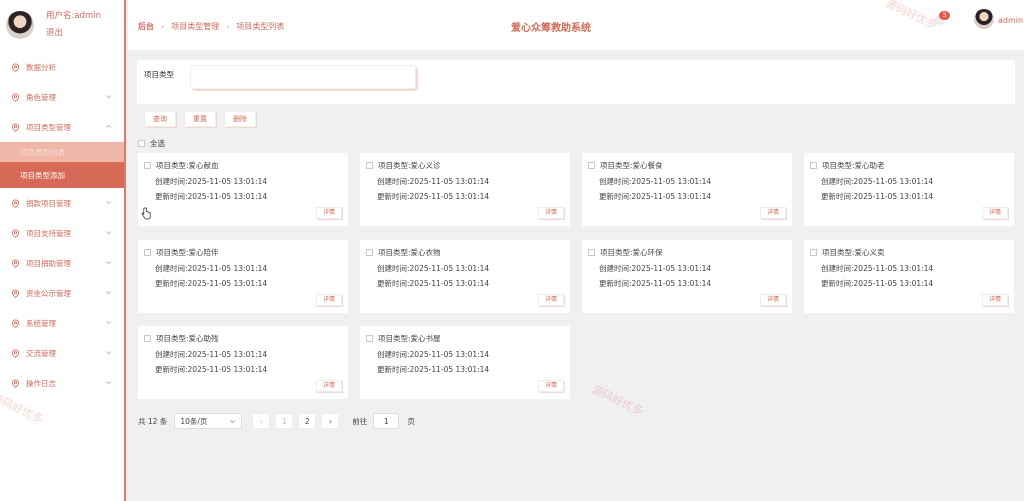 This screenshot has width=1024, height=501. What do you see at coordinates (62, 323) in the screenshot?
I see `sidebar-item-system-management: 系统管理` at bounding box center [62, 323].